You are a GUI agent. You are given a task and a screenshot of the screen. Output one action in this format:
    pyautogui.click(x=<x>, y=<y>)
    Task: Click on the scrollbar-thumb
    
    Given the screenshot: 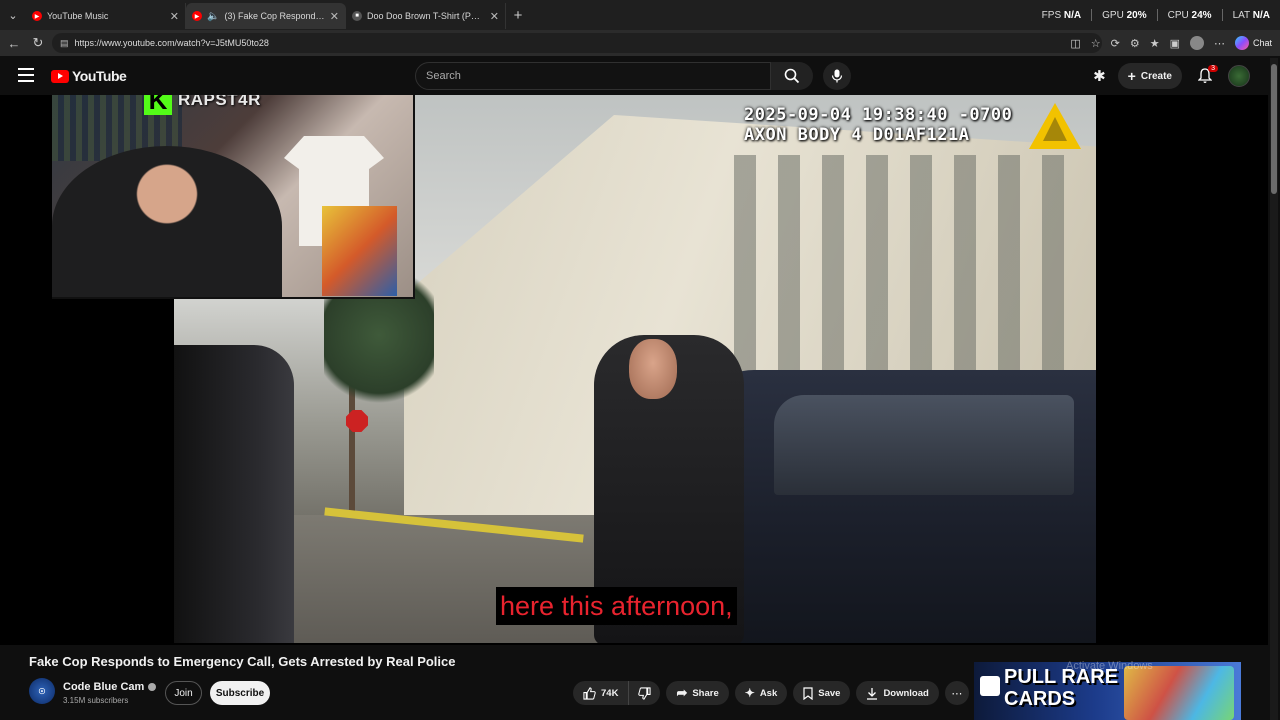 What is the action you would take?
    pyautogui.click(x=1274, y=129)
    